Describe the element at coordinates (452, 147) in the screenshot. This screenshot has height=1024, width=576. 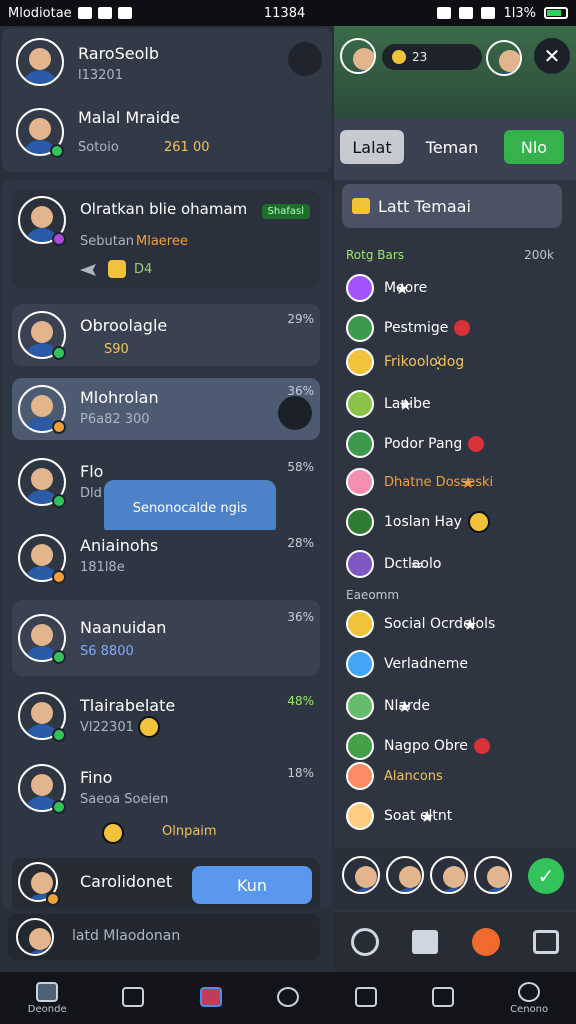
I see `tab-friends: Teman` at that location.